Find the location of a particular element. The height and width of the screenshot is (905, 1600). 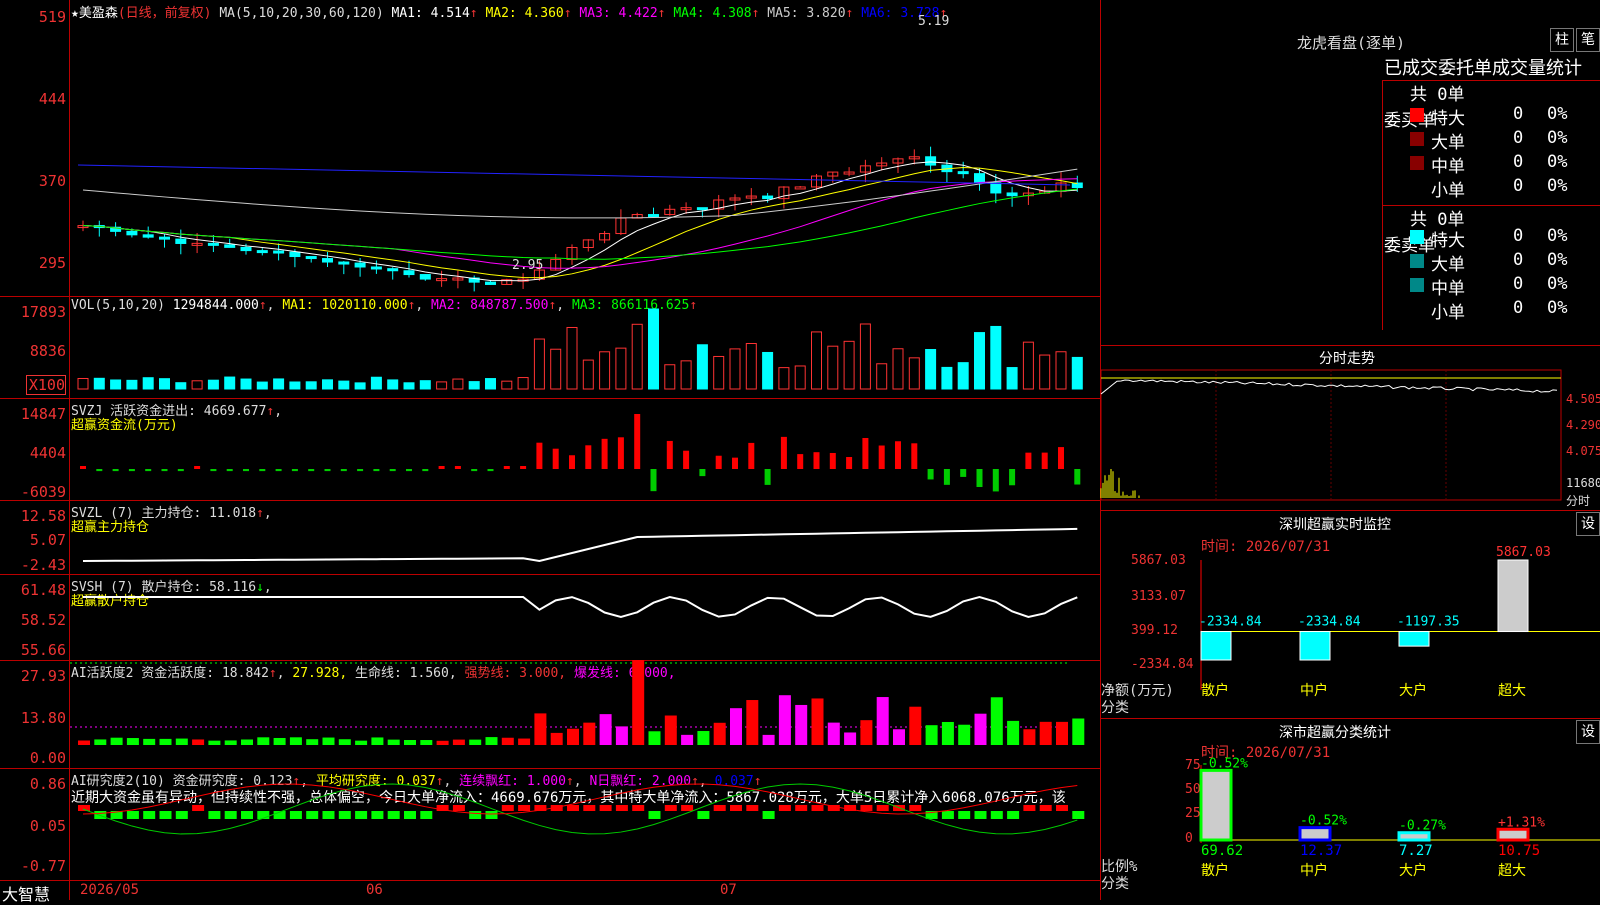

sz-time: 时间: 2026/07/31 is located at coordinates (1266, 547).